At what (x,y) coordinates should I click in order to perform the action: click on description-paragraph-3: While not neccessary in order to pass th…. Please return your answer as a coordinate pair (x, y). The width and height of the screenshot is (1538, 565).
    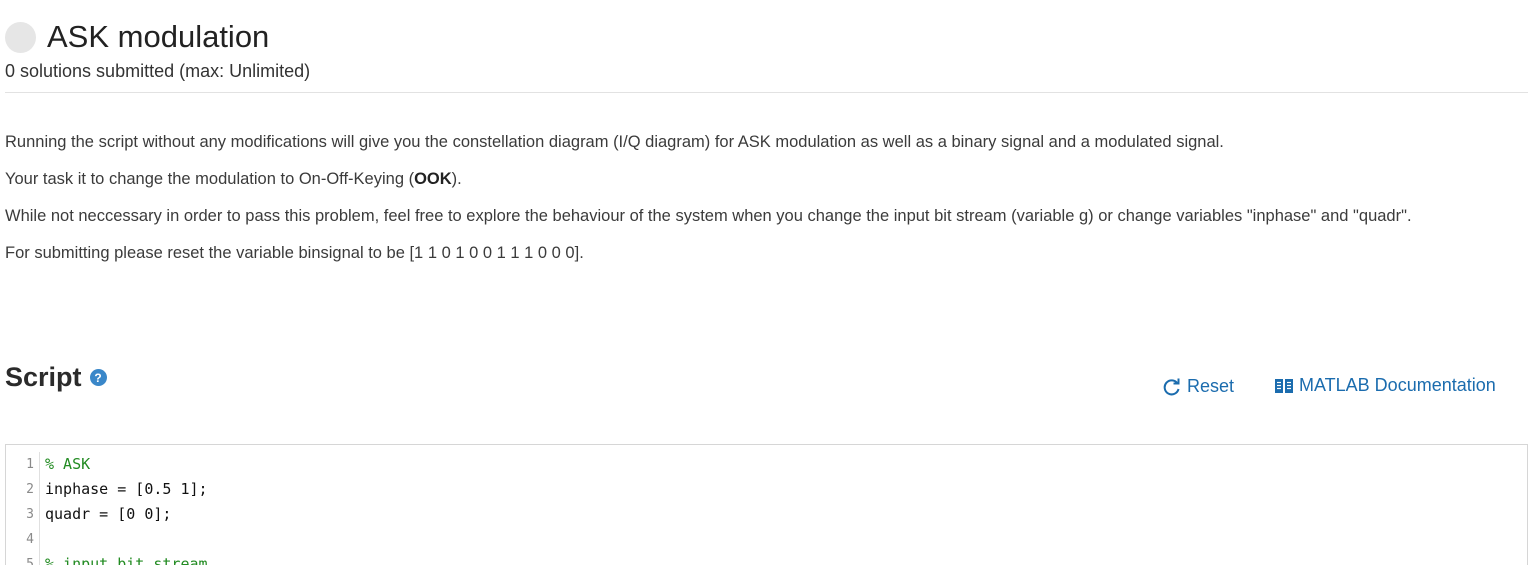
    Looking at the image, I should click on (708, 216).